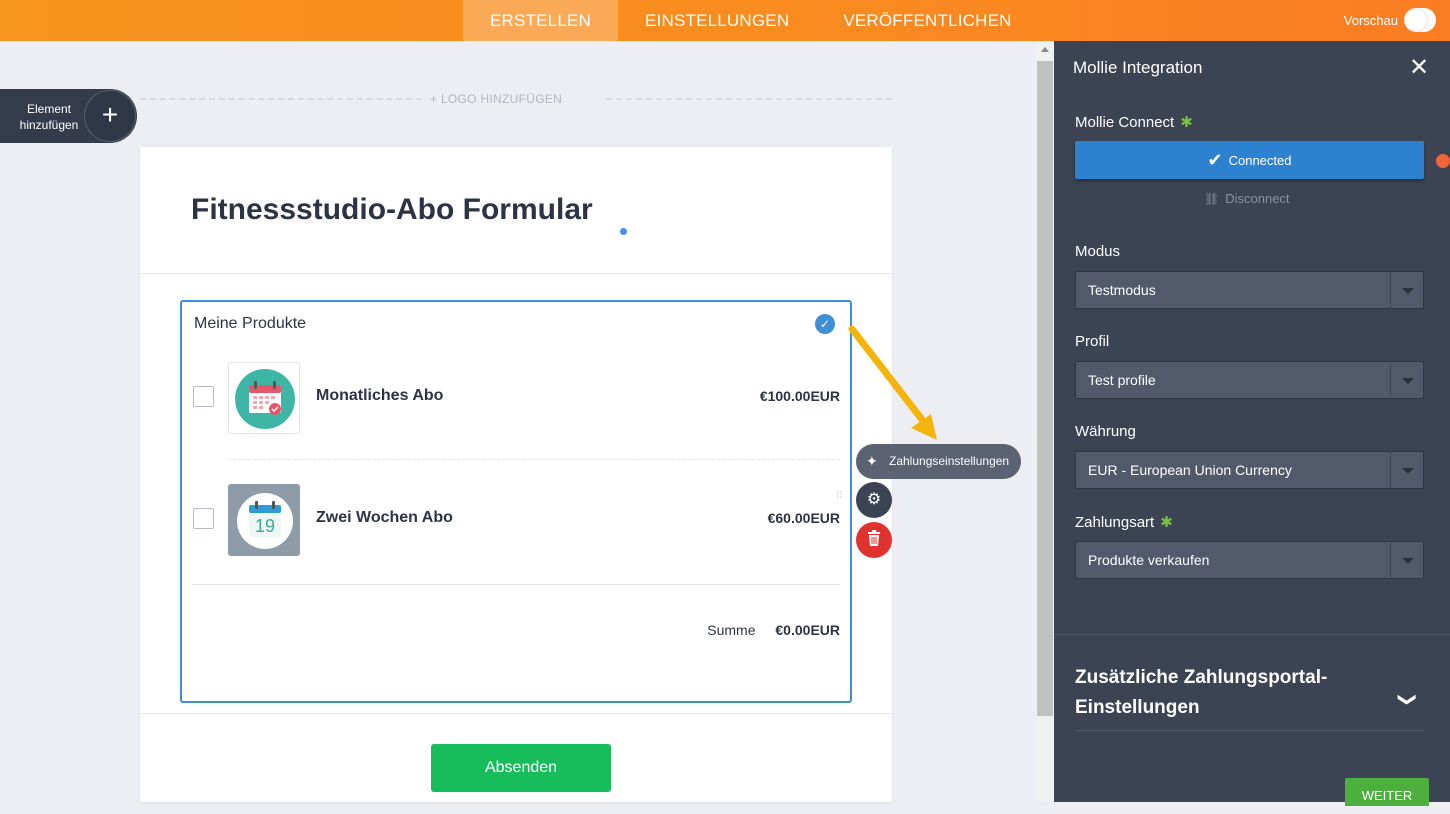  I want to click on close-icon: ✕, so click(1419, 67).